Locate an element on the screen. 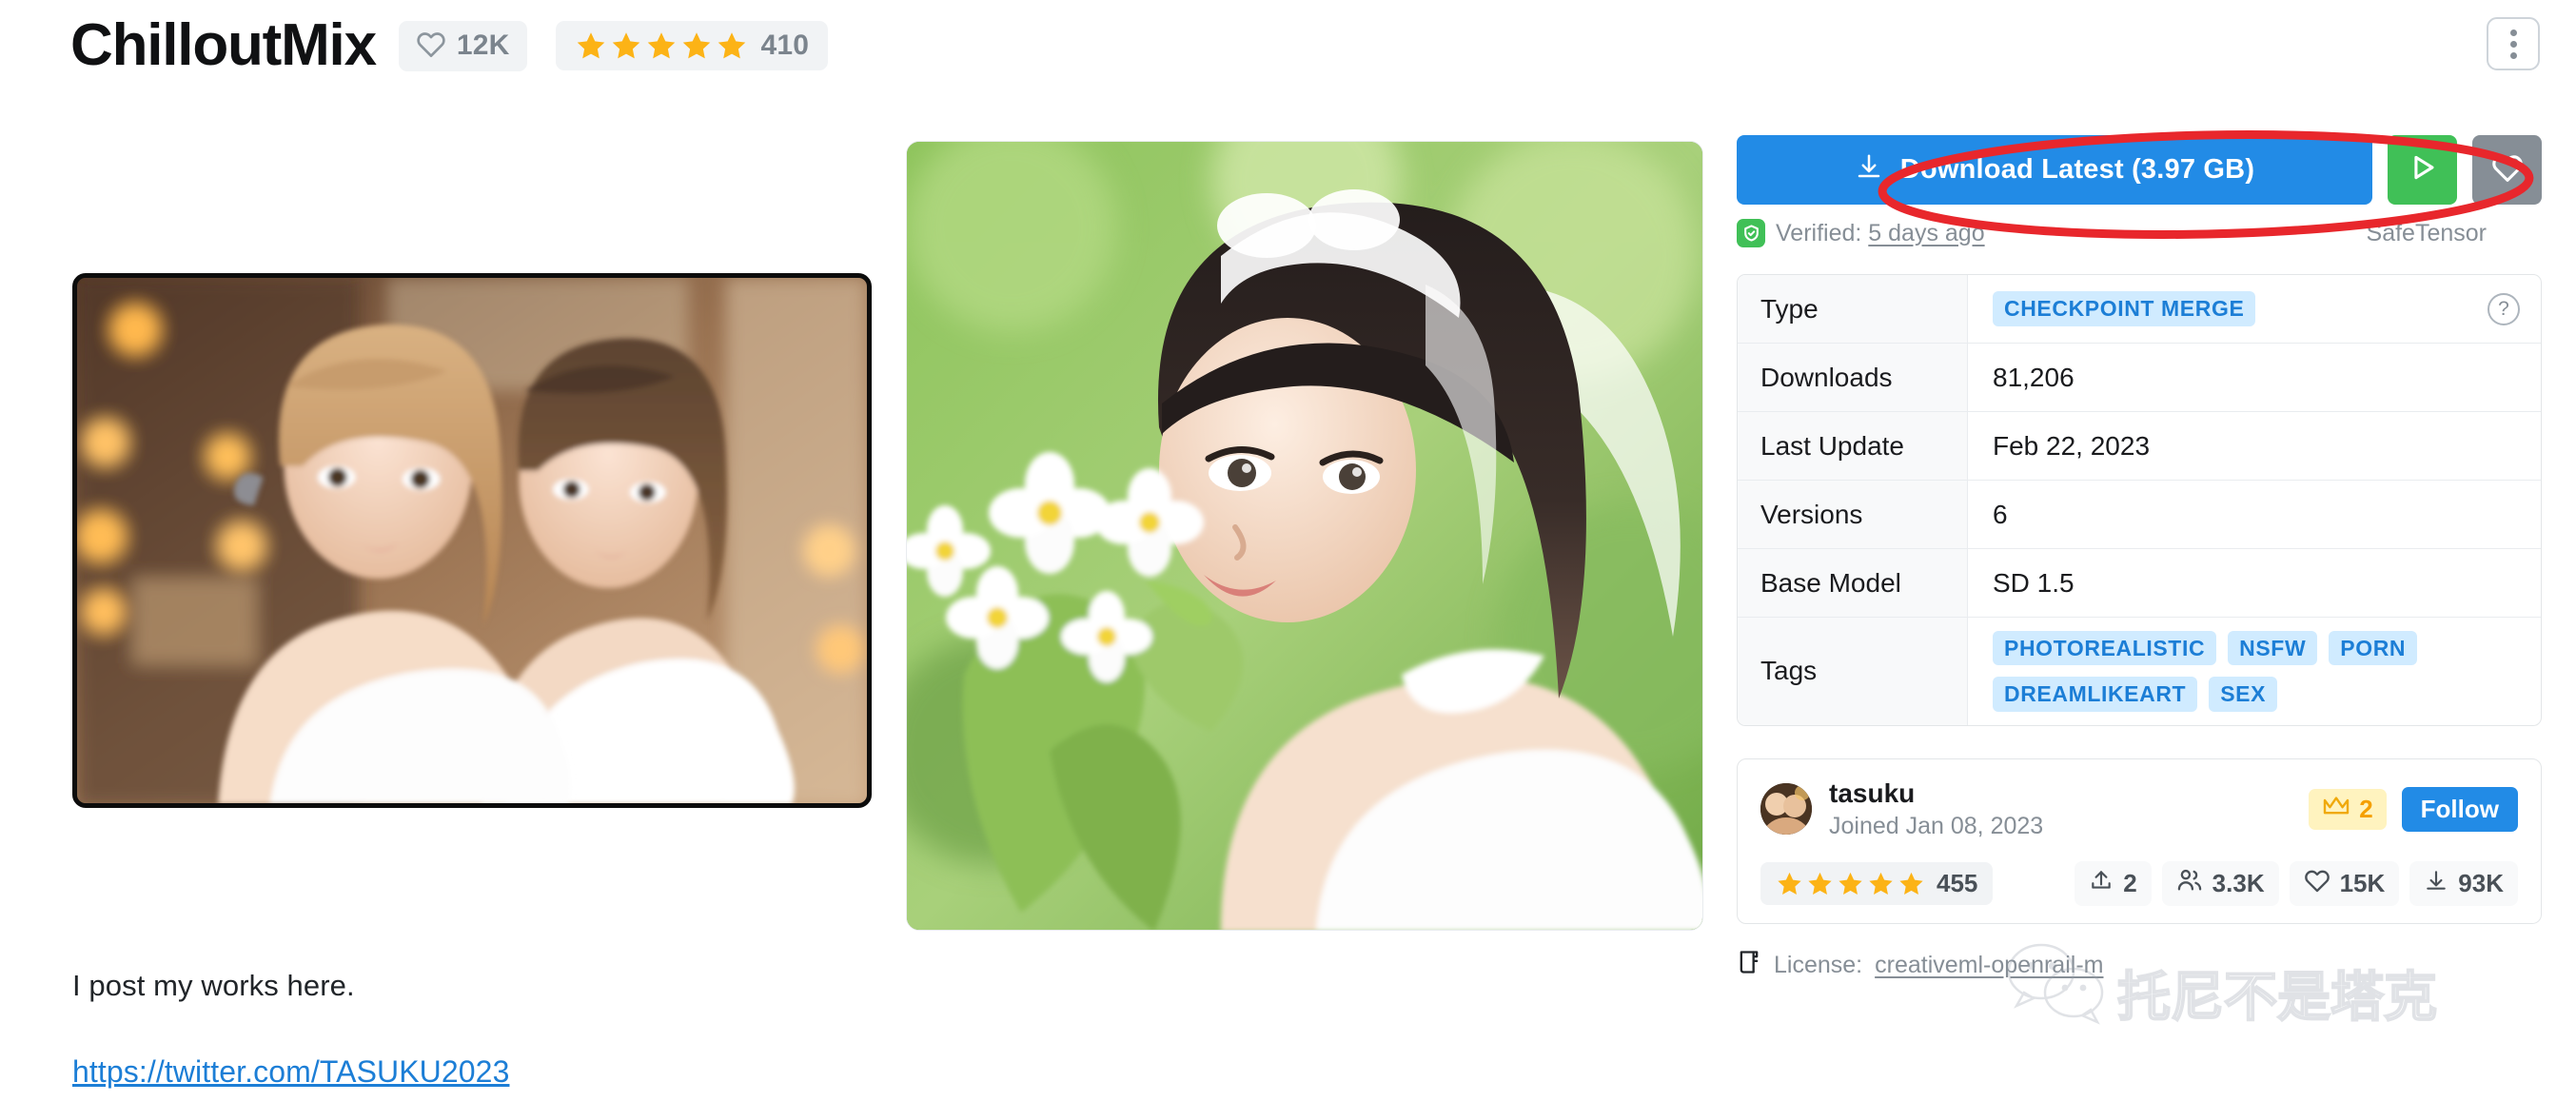 Image resolution: width=2576 pixels, height=1102 pixels. upload-icon is located at coordinates (2101, 884).